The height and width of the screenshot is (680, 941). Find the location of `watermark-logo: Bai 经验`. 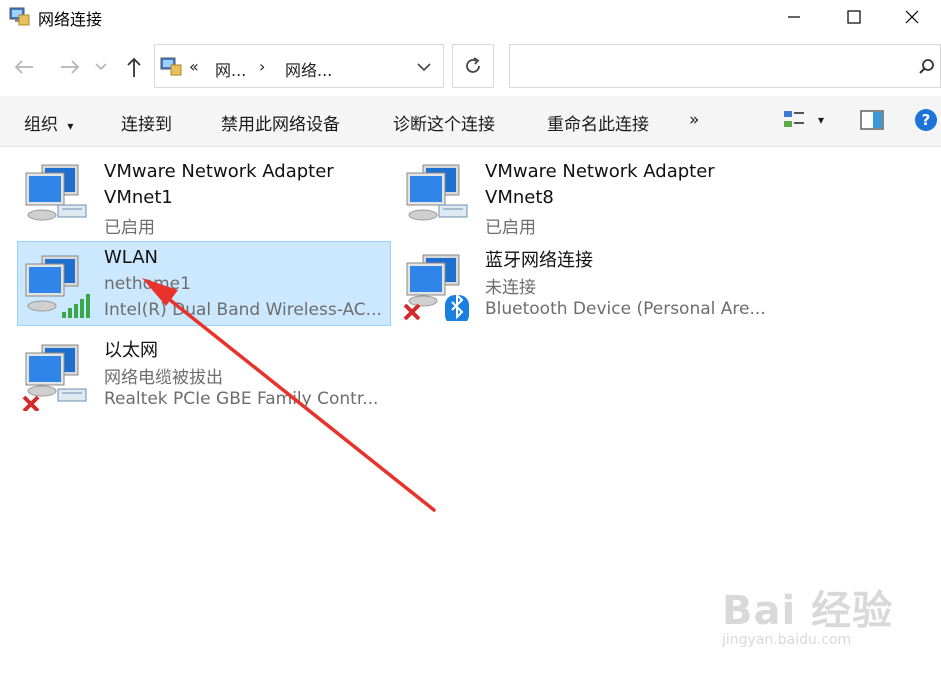

watermark-logo: Bai 经验 is located at coordinates (808, 611).